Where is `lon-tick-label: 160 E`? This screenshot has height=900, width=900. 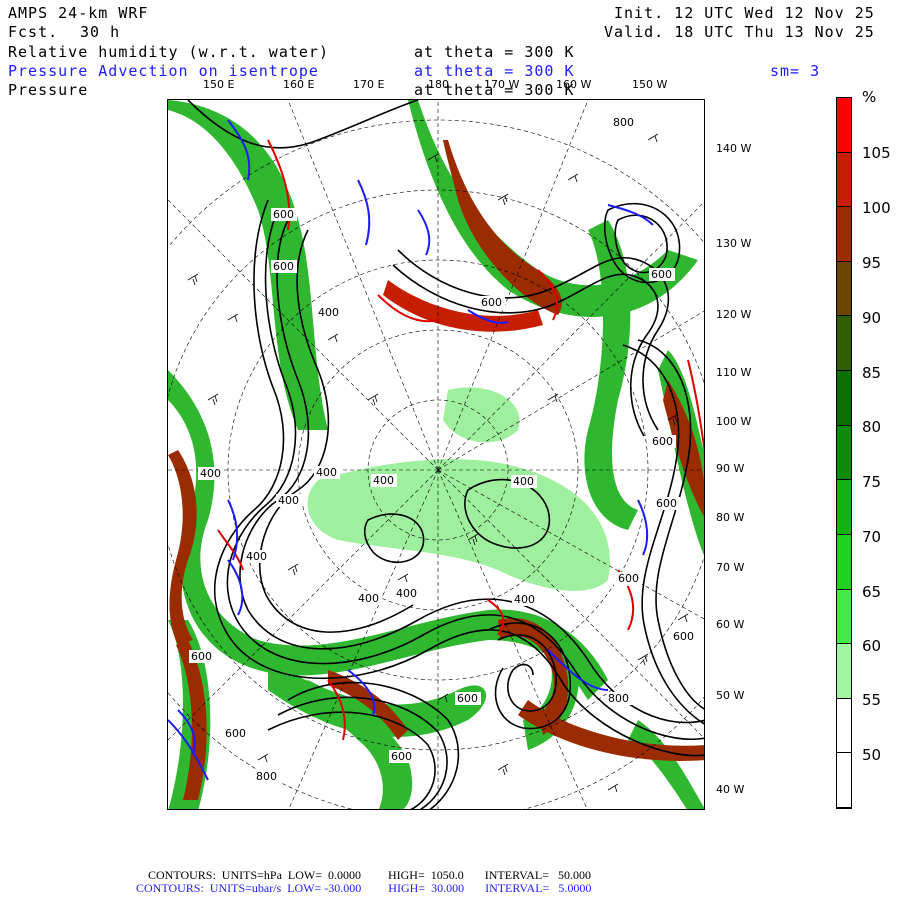 lon-tick-label: 160 E is located at coordinates (299, 84).